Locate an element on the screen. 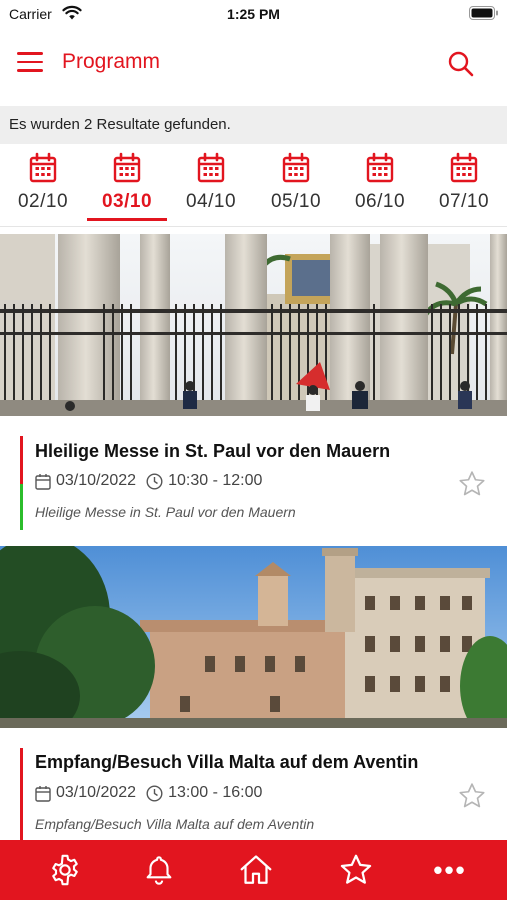 The width and height of the screenshot is (507, 900). date-tab-label: 04/10 is located at coordinates (211, 201).